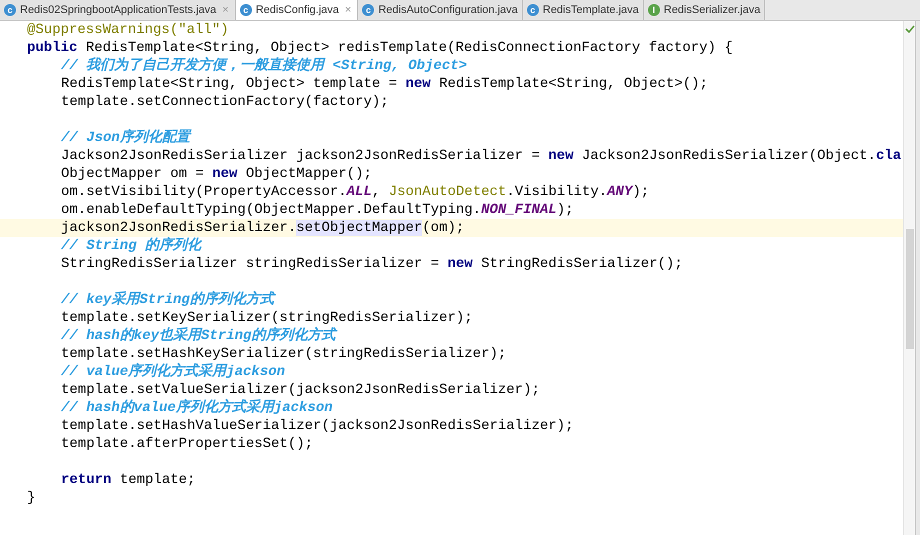 This screenshot has width=920, height=535. I want to click on tab-label: RedisAutoConfiguration.java, so click(448, 10).